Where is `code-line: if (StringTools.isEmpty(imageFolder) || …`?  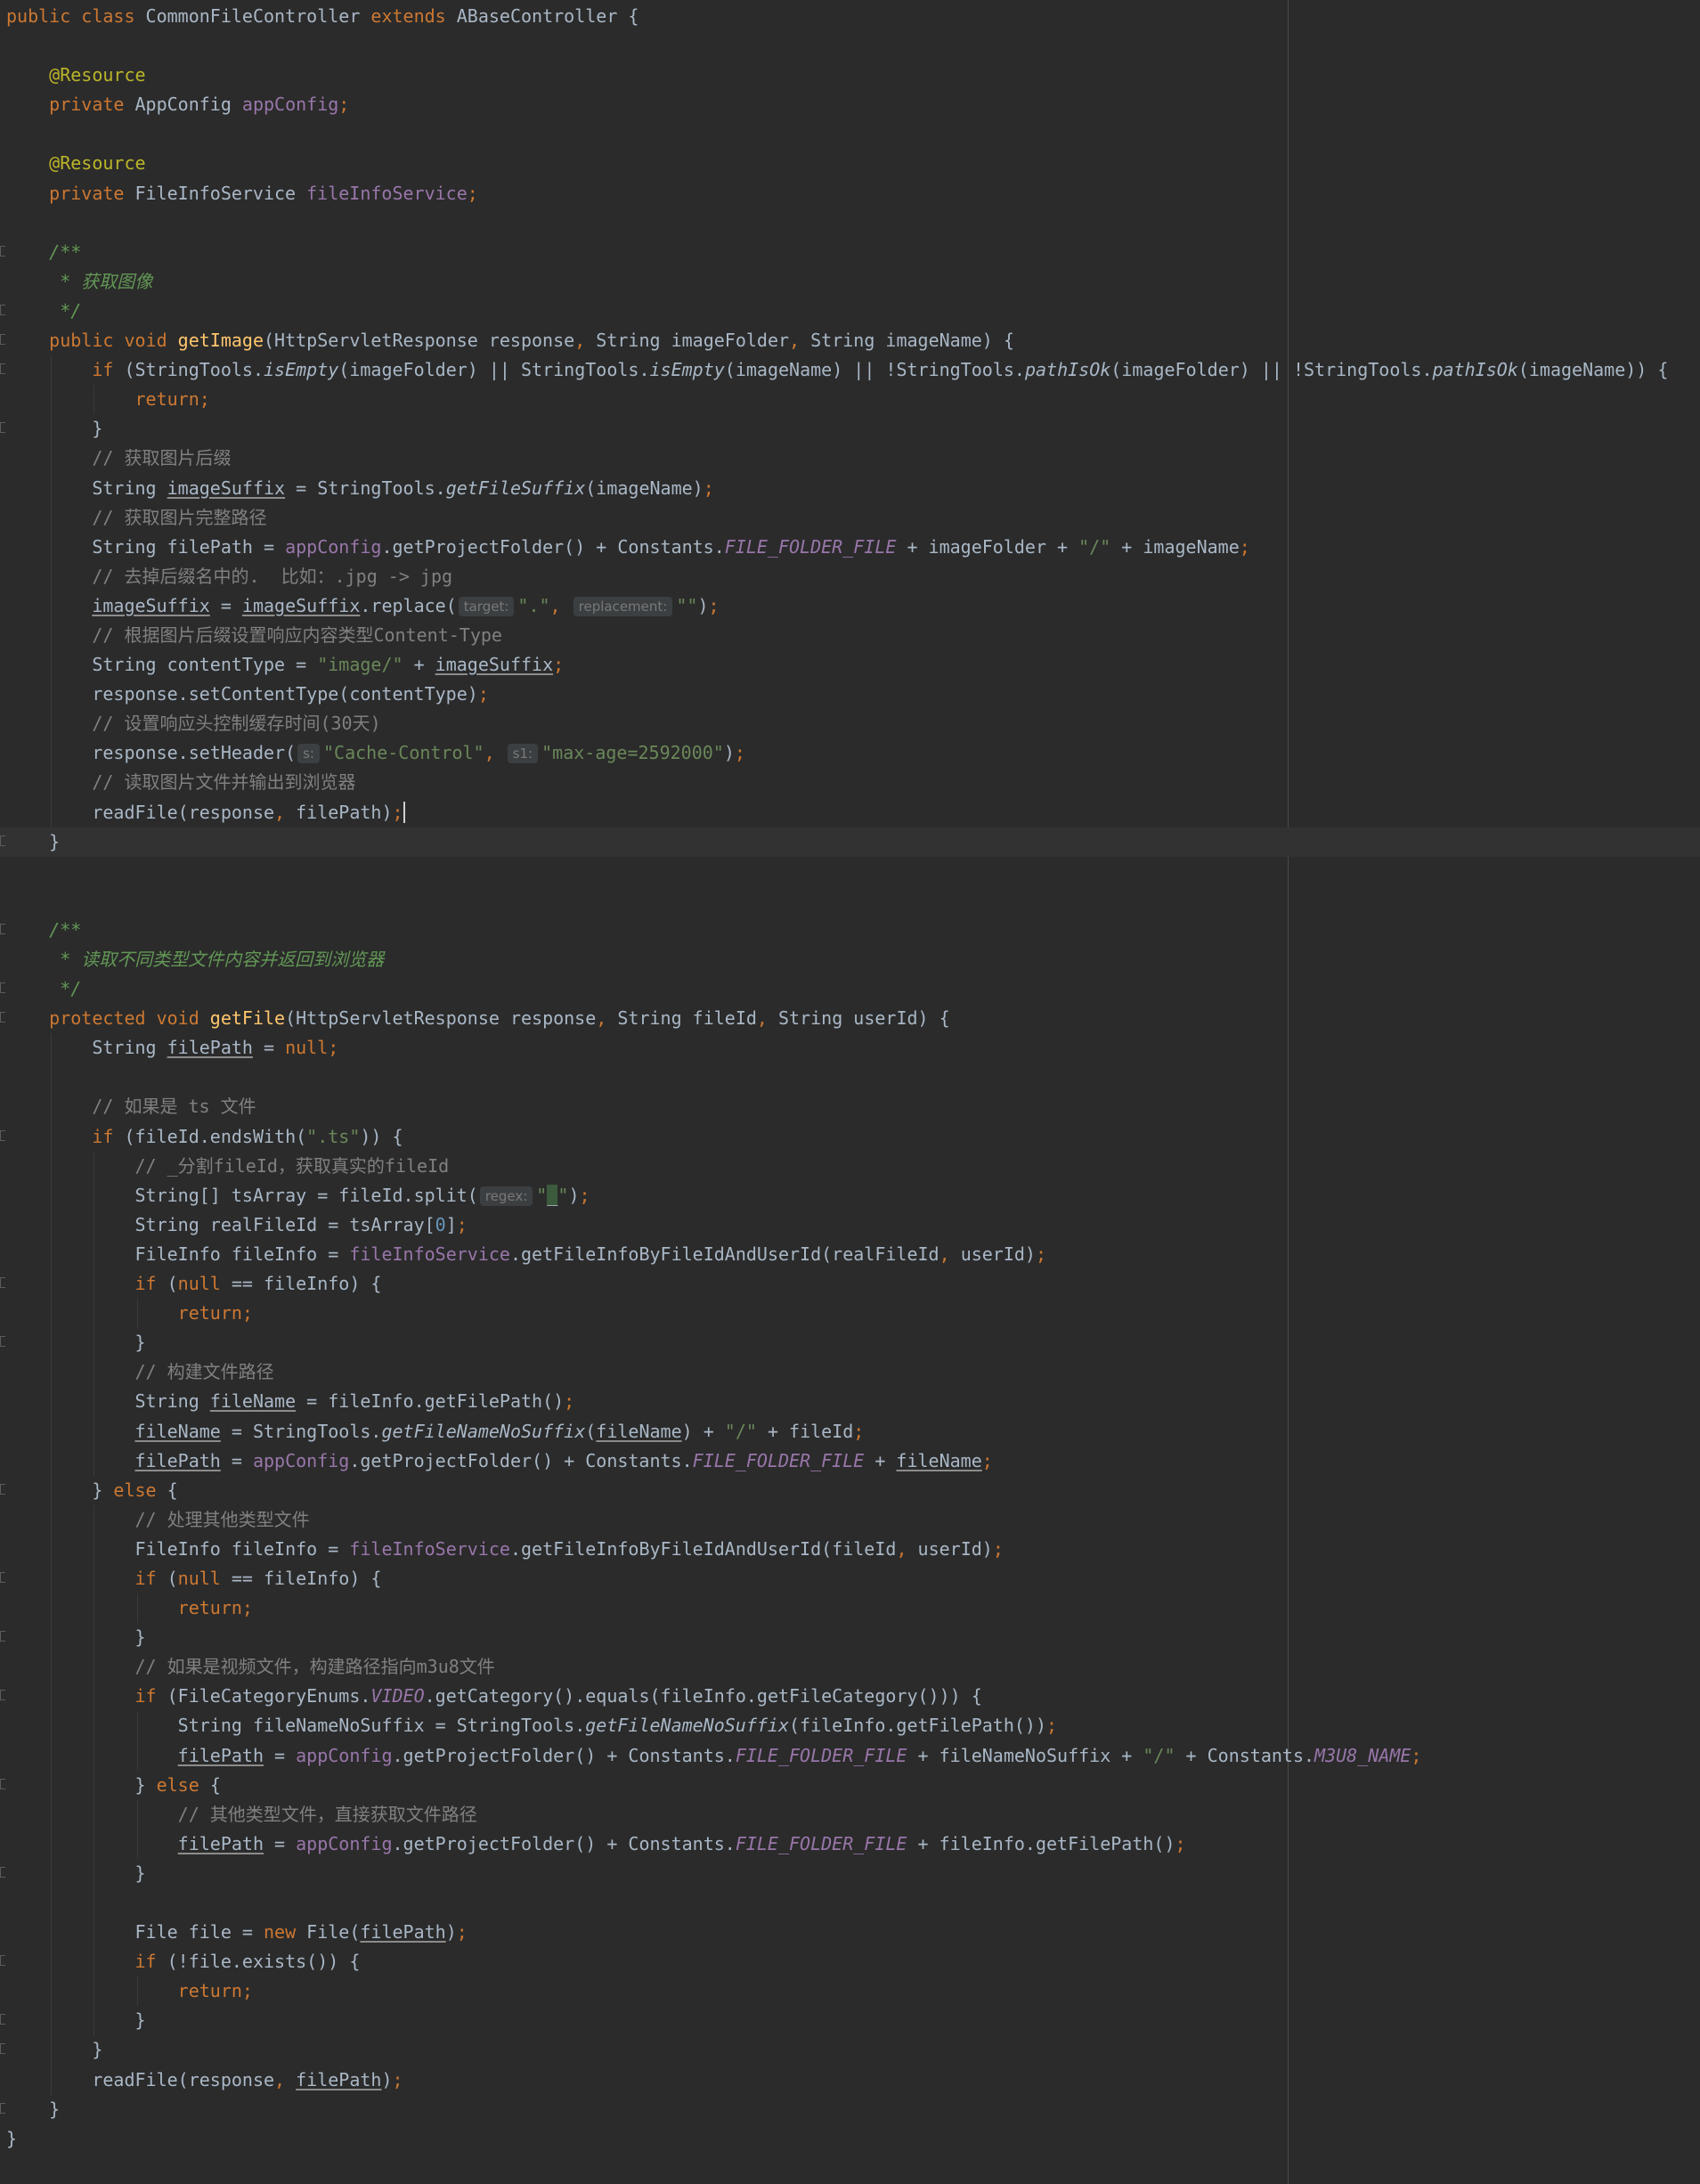
code-line: if (StringTools.isEmpty(imageFolder) || … is located at coordinates (850, 370).